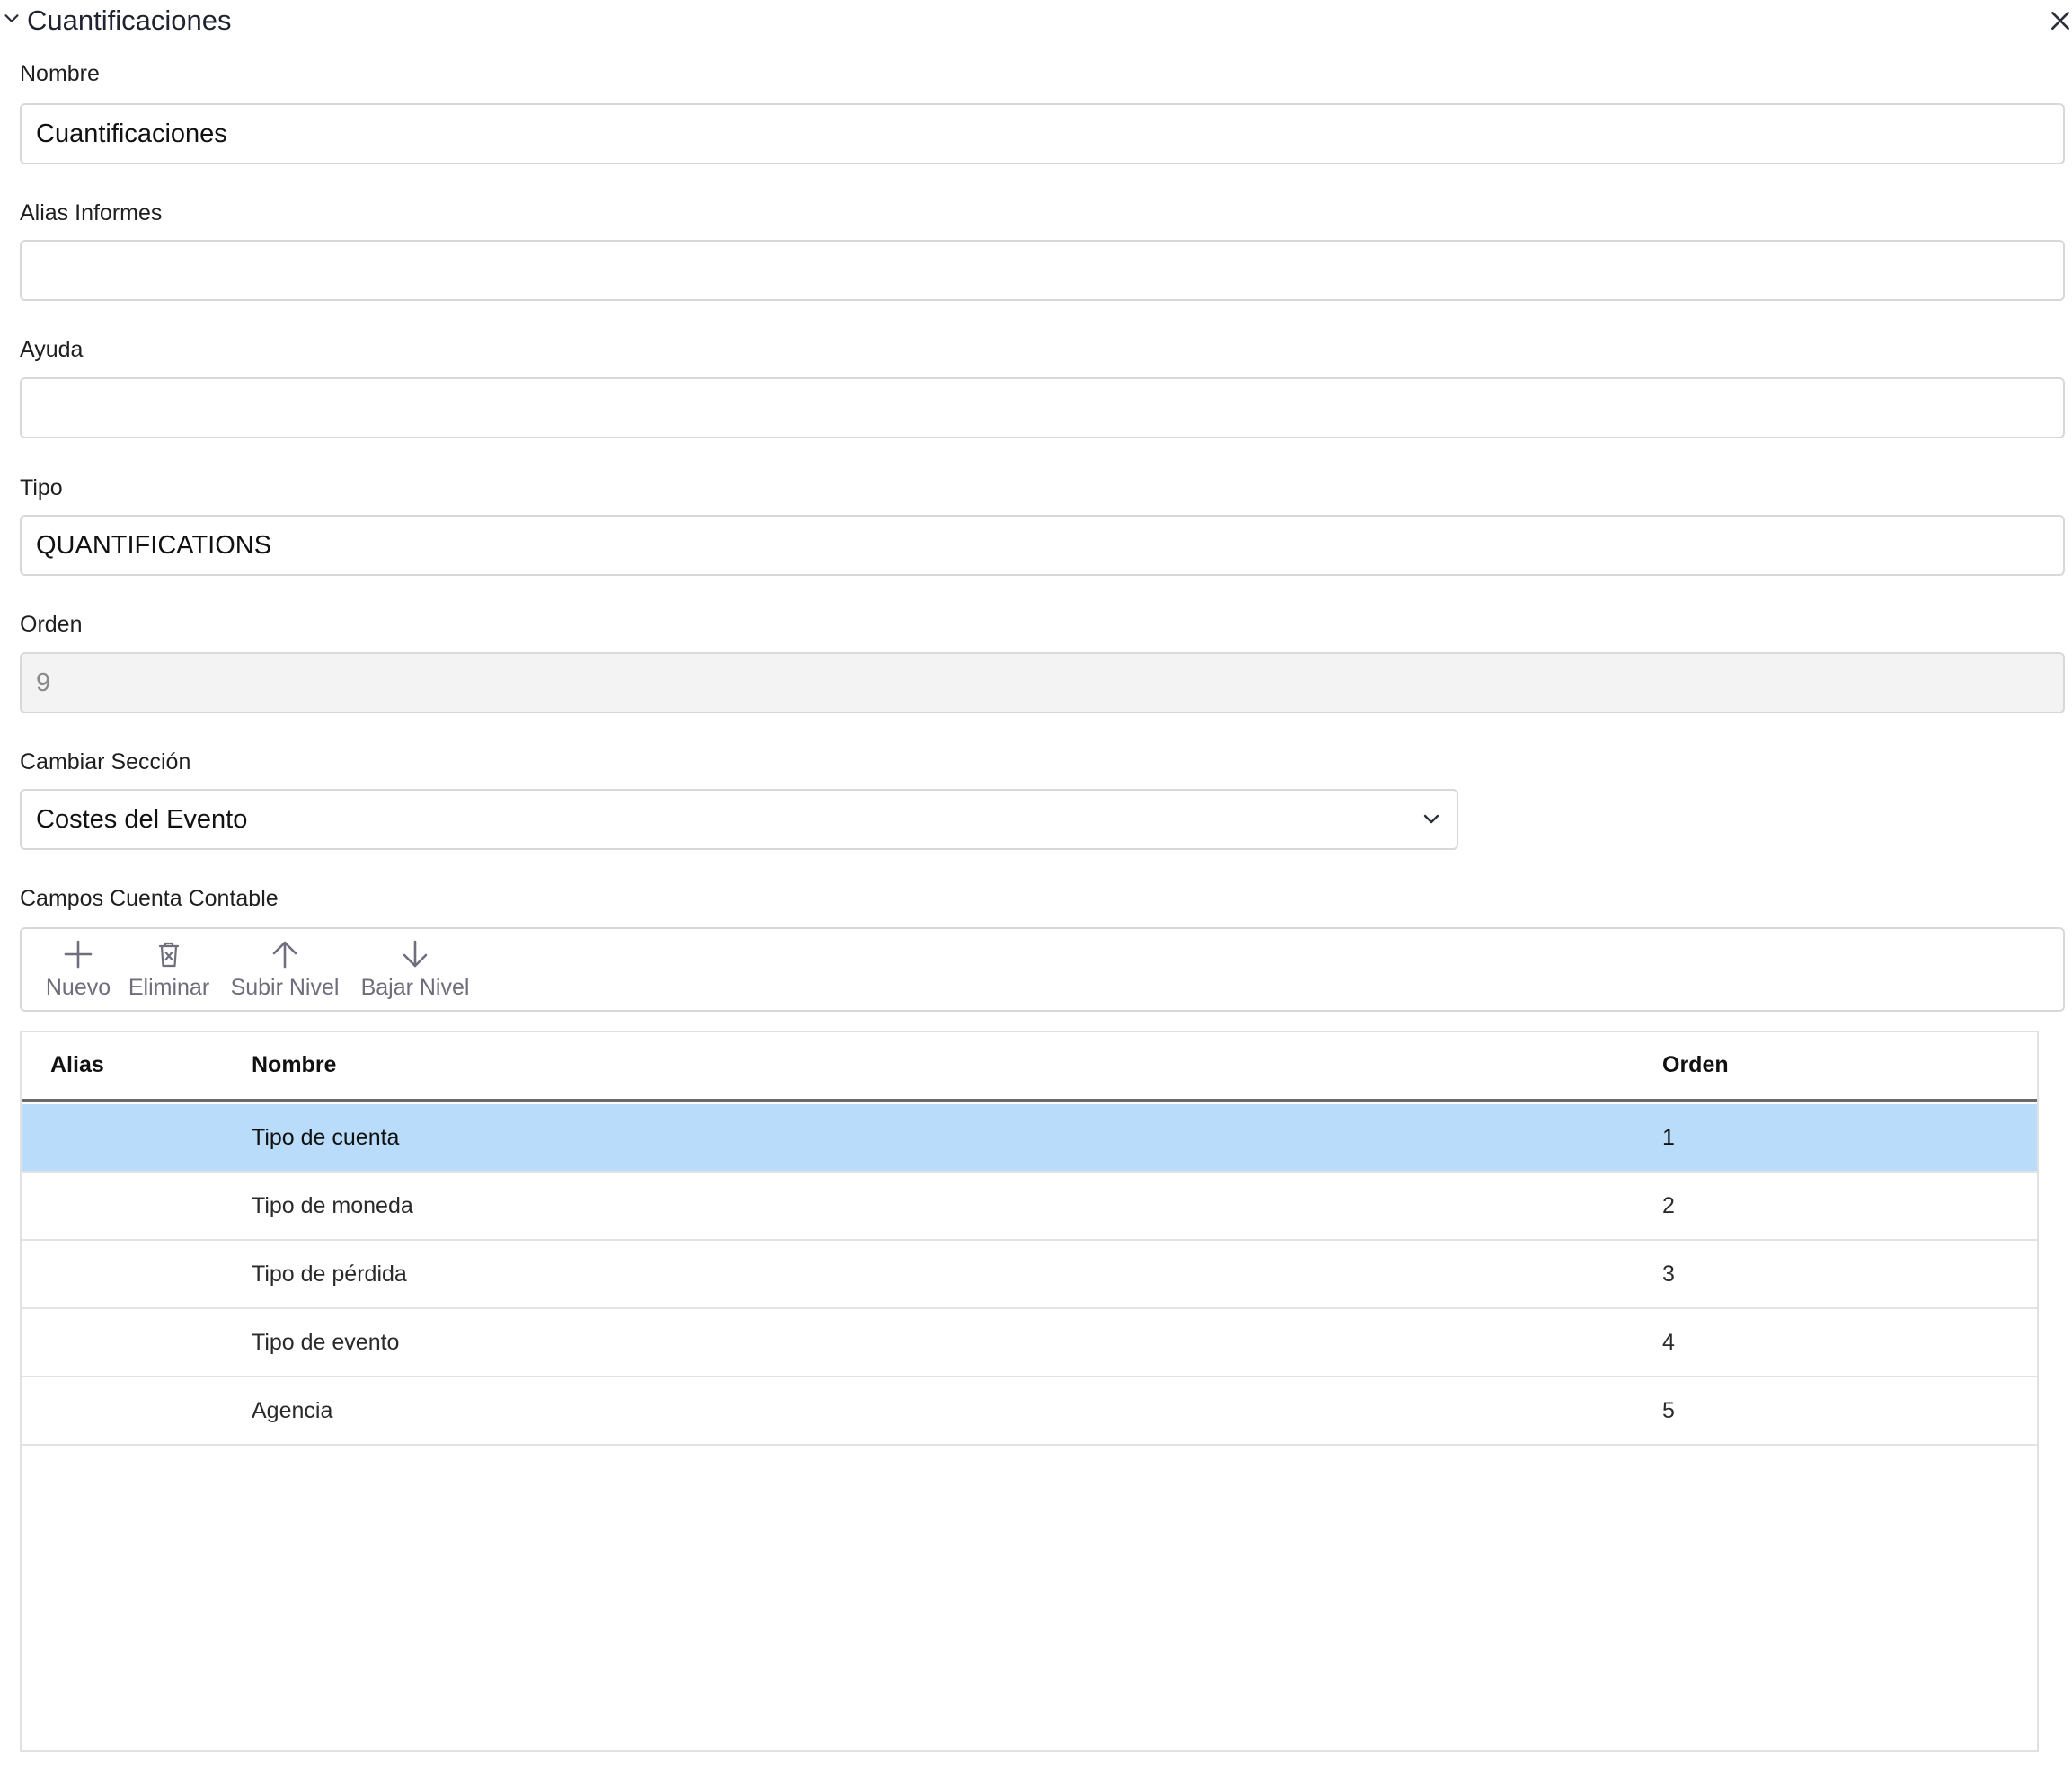 The image size is (2072, 1788). Describe the element at coordinates (1029, 1138) in the screenshot. I see `table-row: Tipo de cuenta 1` at that location.